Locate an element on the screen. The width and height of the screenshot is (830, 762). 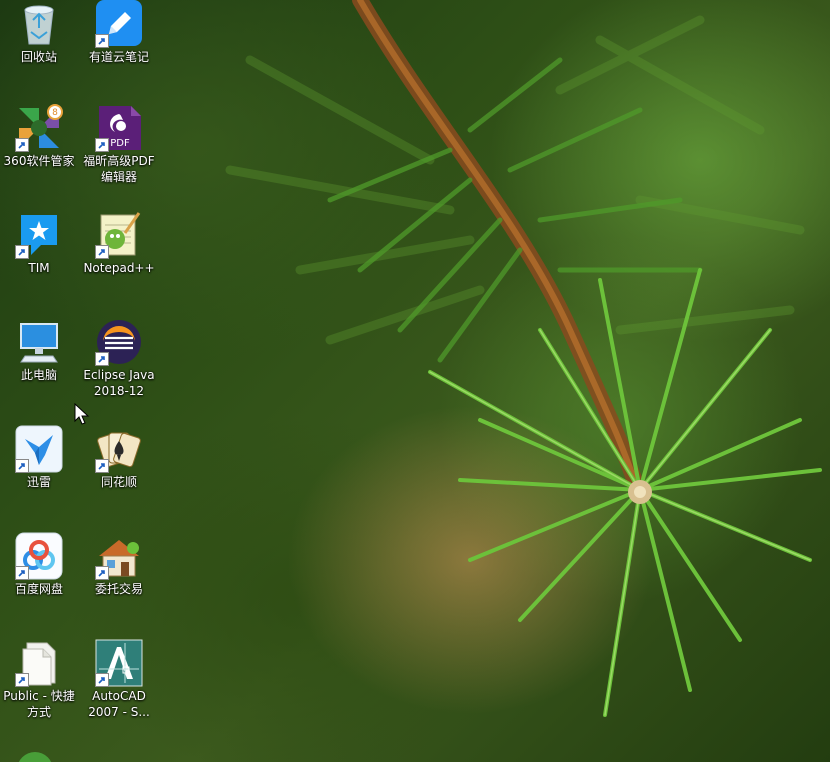
desktop-icon-tim: TIM is located at coordinates (39, 243).